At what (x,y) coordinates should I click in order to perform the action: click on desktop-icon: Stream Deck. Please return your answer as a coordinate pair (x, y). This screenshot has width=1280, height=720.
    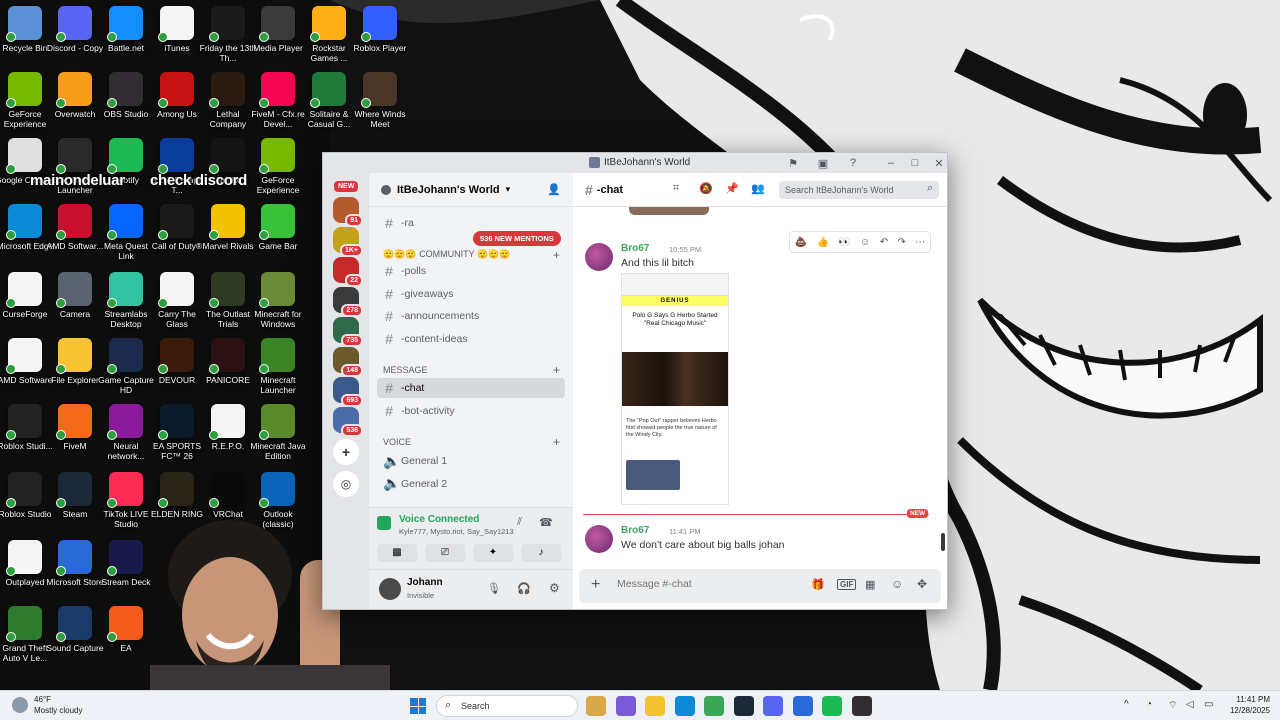
    Looking at the image, I should click on (126, 563).